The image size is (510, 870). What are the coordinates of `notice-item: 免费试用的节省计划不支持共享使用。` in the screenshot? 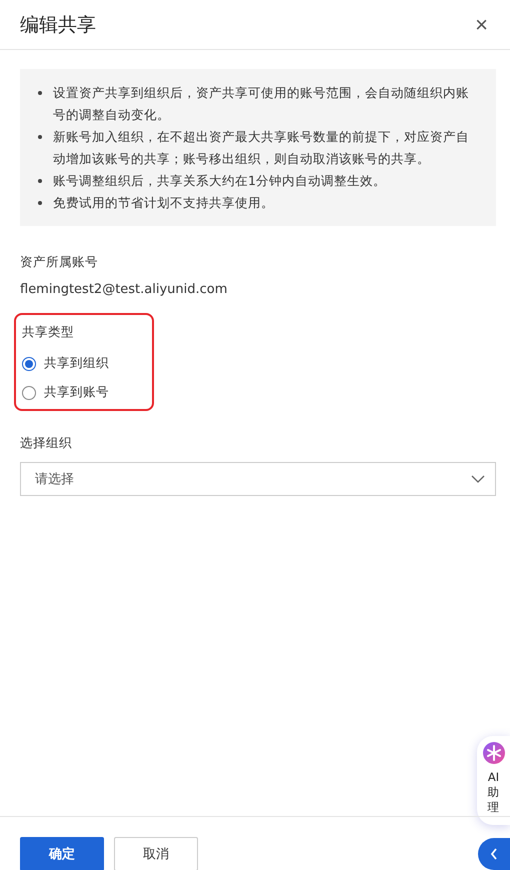 It's located at (163, 203).